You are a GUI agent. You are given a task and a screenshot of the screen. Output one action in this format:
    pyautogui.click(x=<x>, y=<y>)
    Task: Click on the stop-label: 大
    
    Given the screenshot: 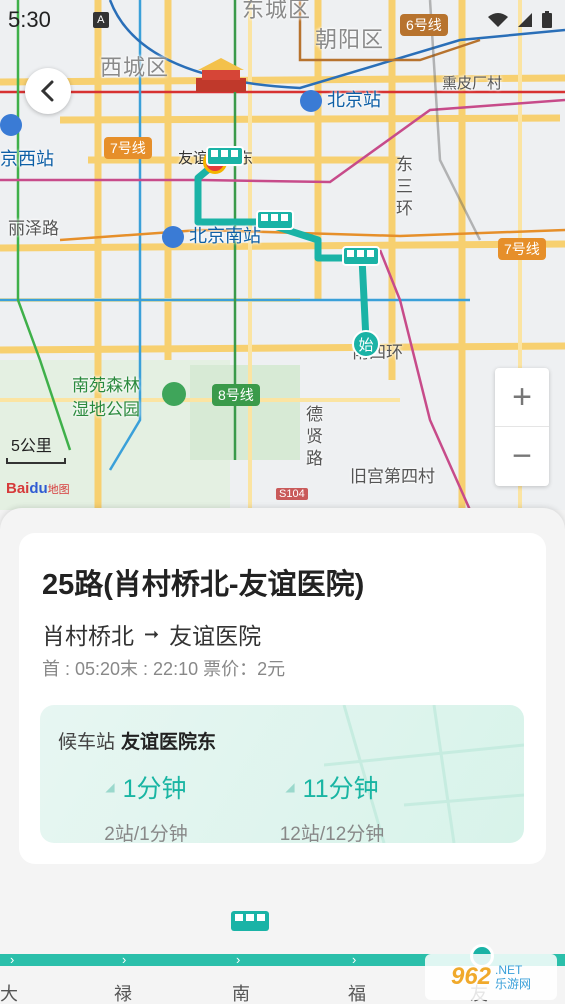 What is the action you would take?
    pyautogui.click(x=9, y=992)
    